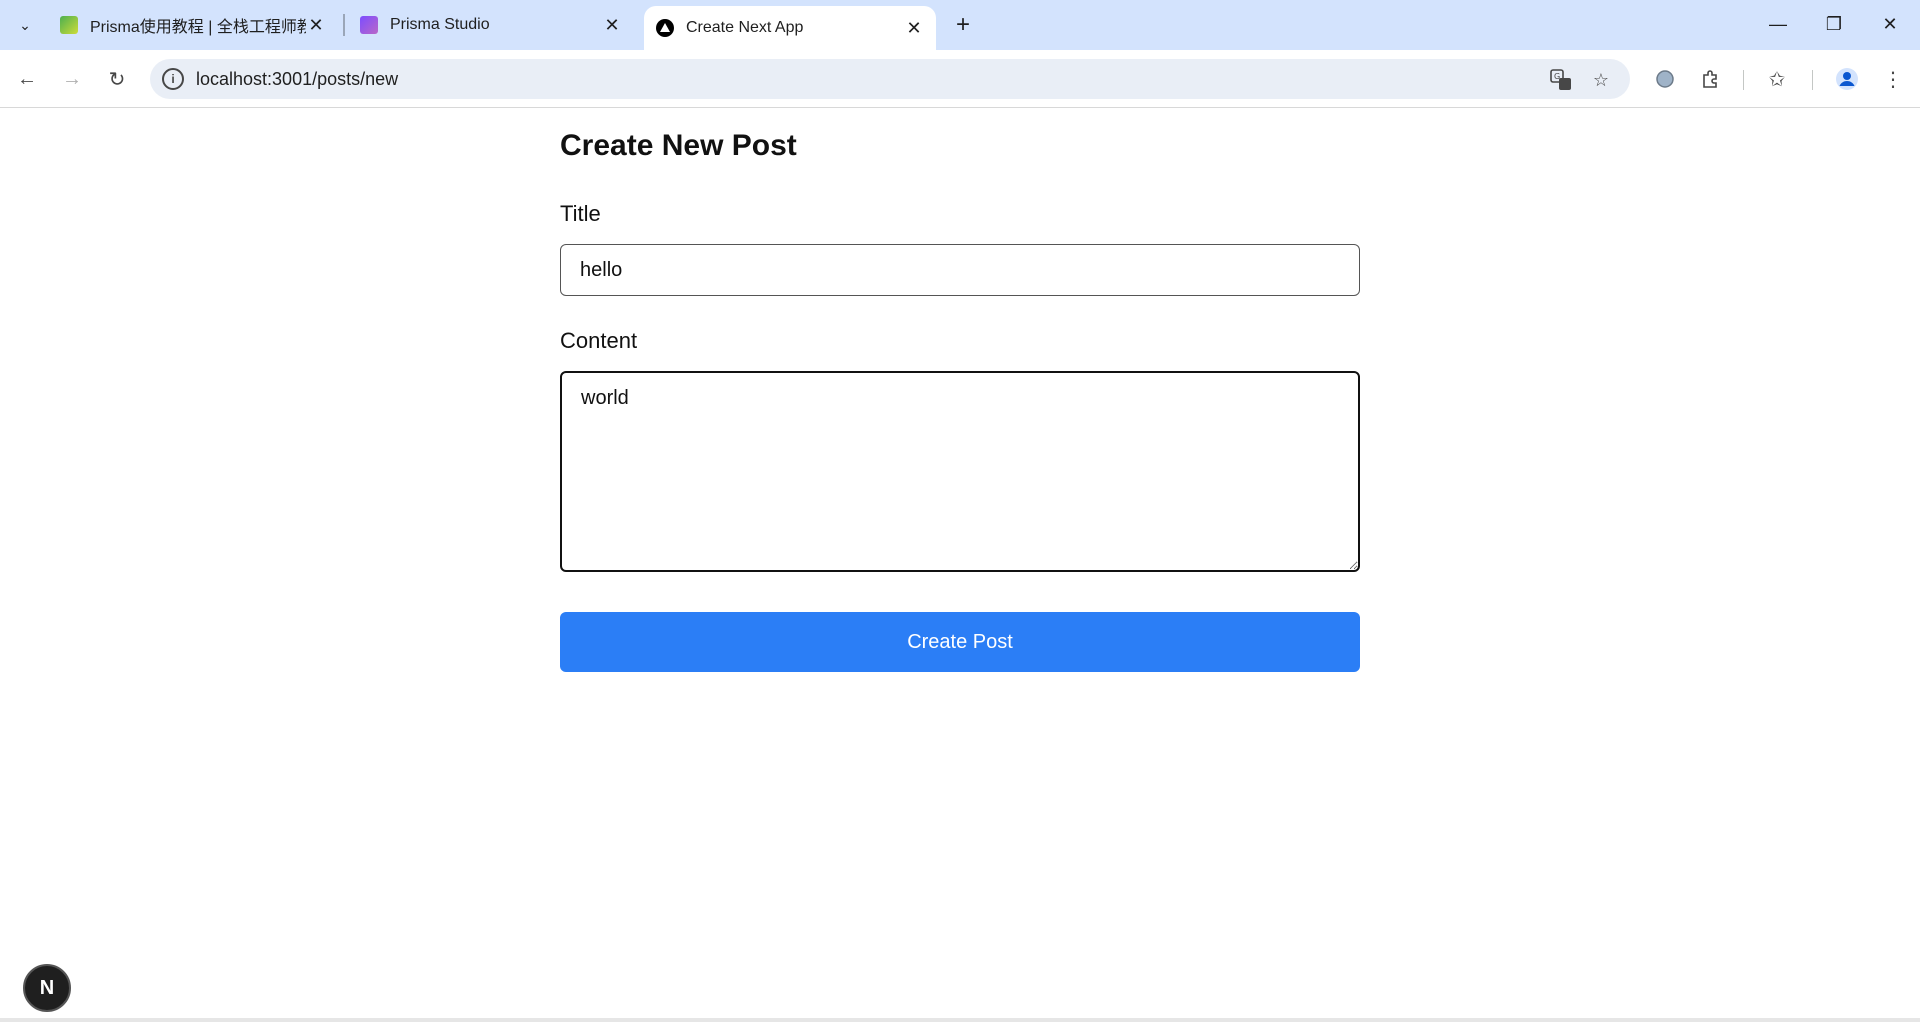 This screenshot has height=1022, width=1920. What do you see at coordinates (72, 79) in the screenshot?
I see `forward-arrow-icon: →` at bounding box center [72, 79].